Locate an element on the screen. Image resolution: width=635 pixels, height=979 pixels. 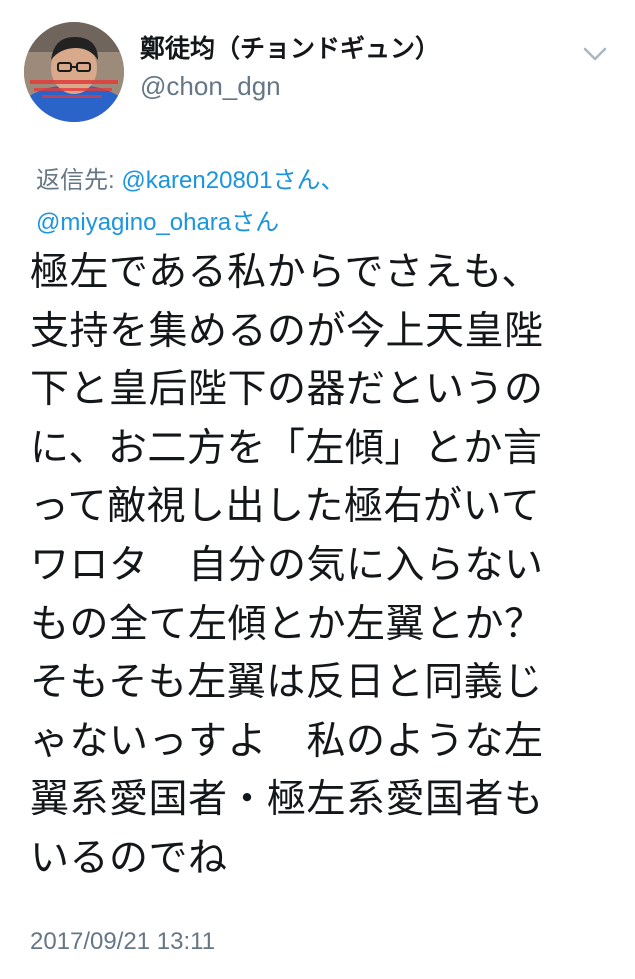
reply-context: 返信先: @karen20801さん、 @miyagino_oharaさん is located at coordinates (326, 202).